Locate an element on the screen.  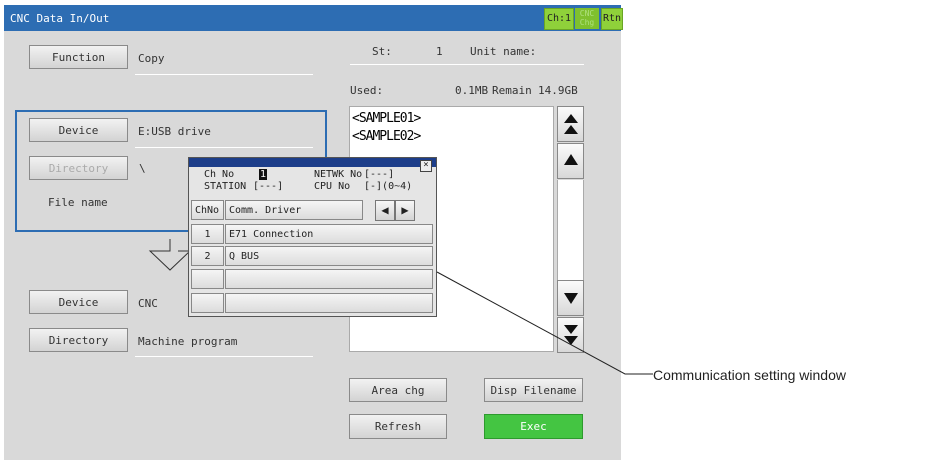
file-name-label: File name is located at coordinates (78, 202).